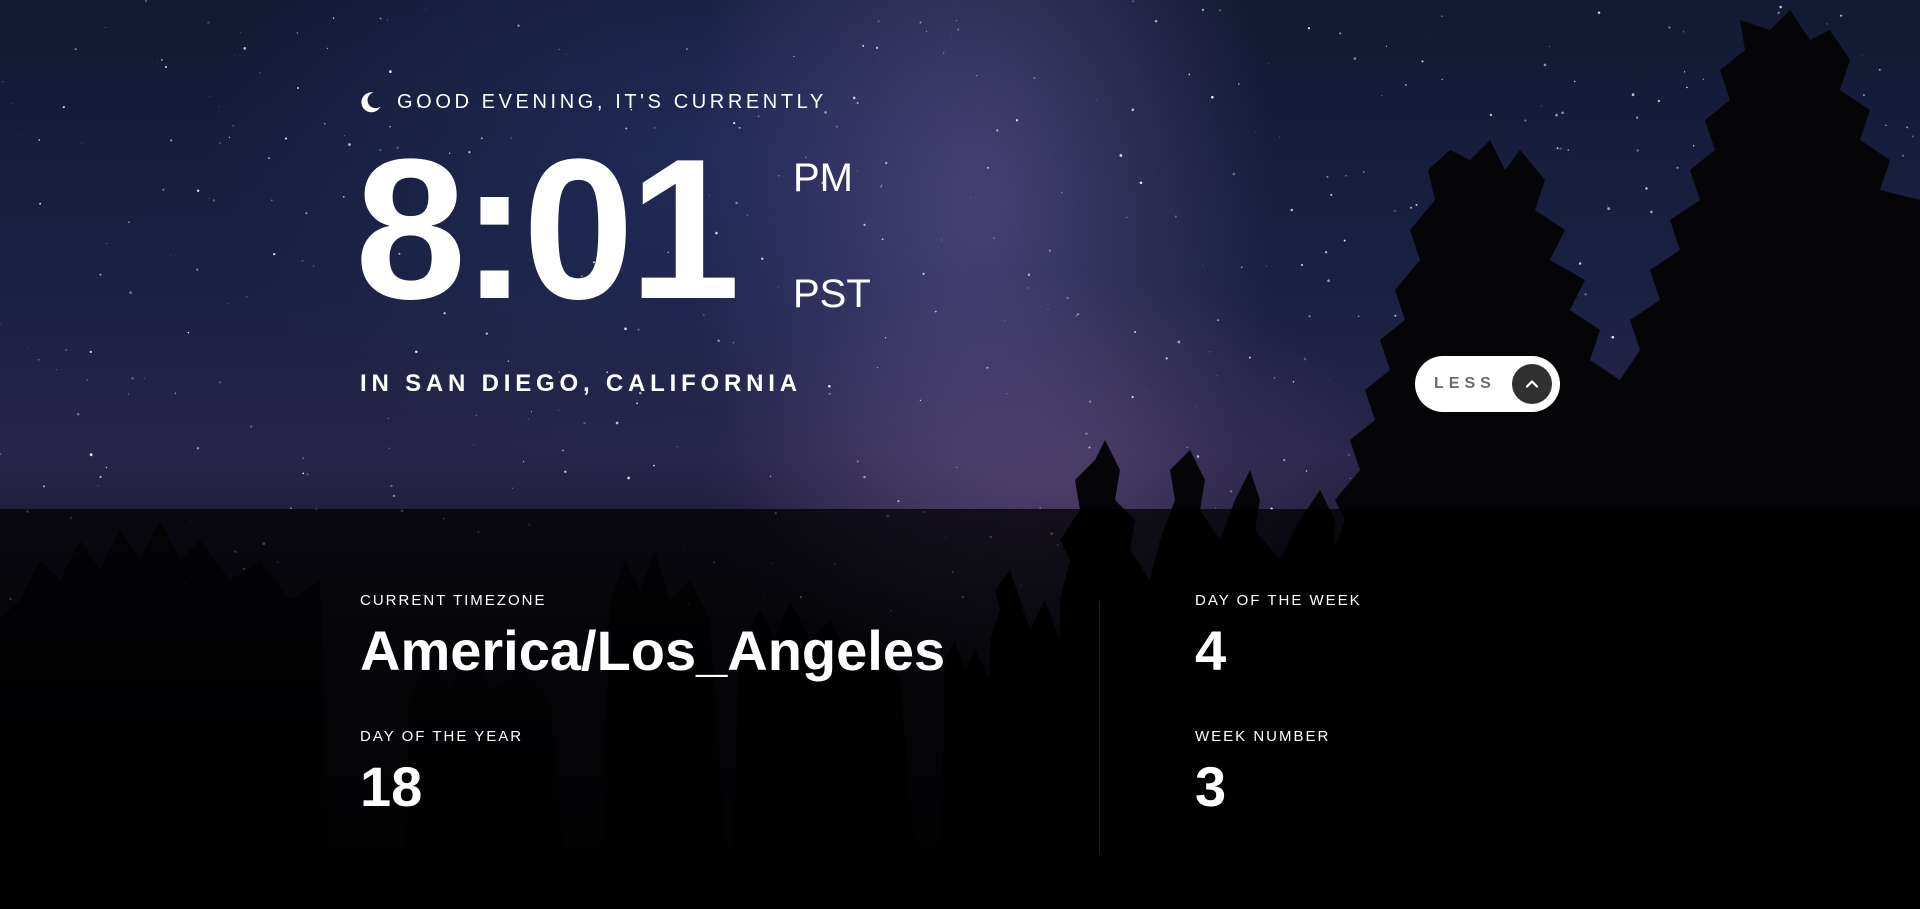 The width and height of the screenshot is (1920, 909). What do you see at coordinates (547, 229) in the screenshot?
I see `current-time: 8:01` at bounding box center [547, 229].